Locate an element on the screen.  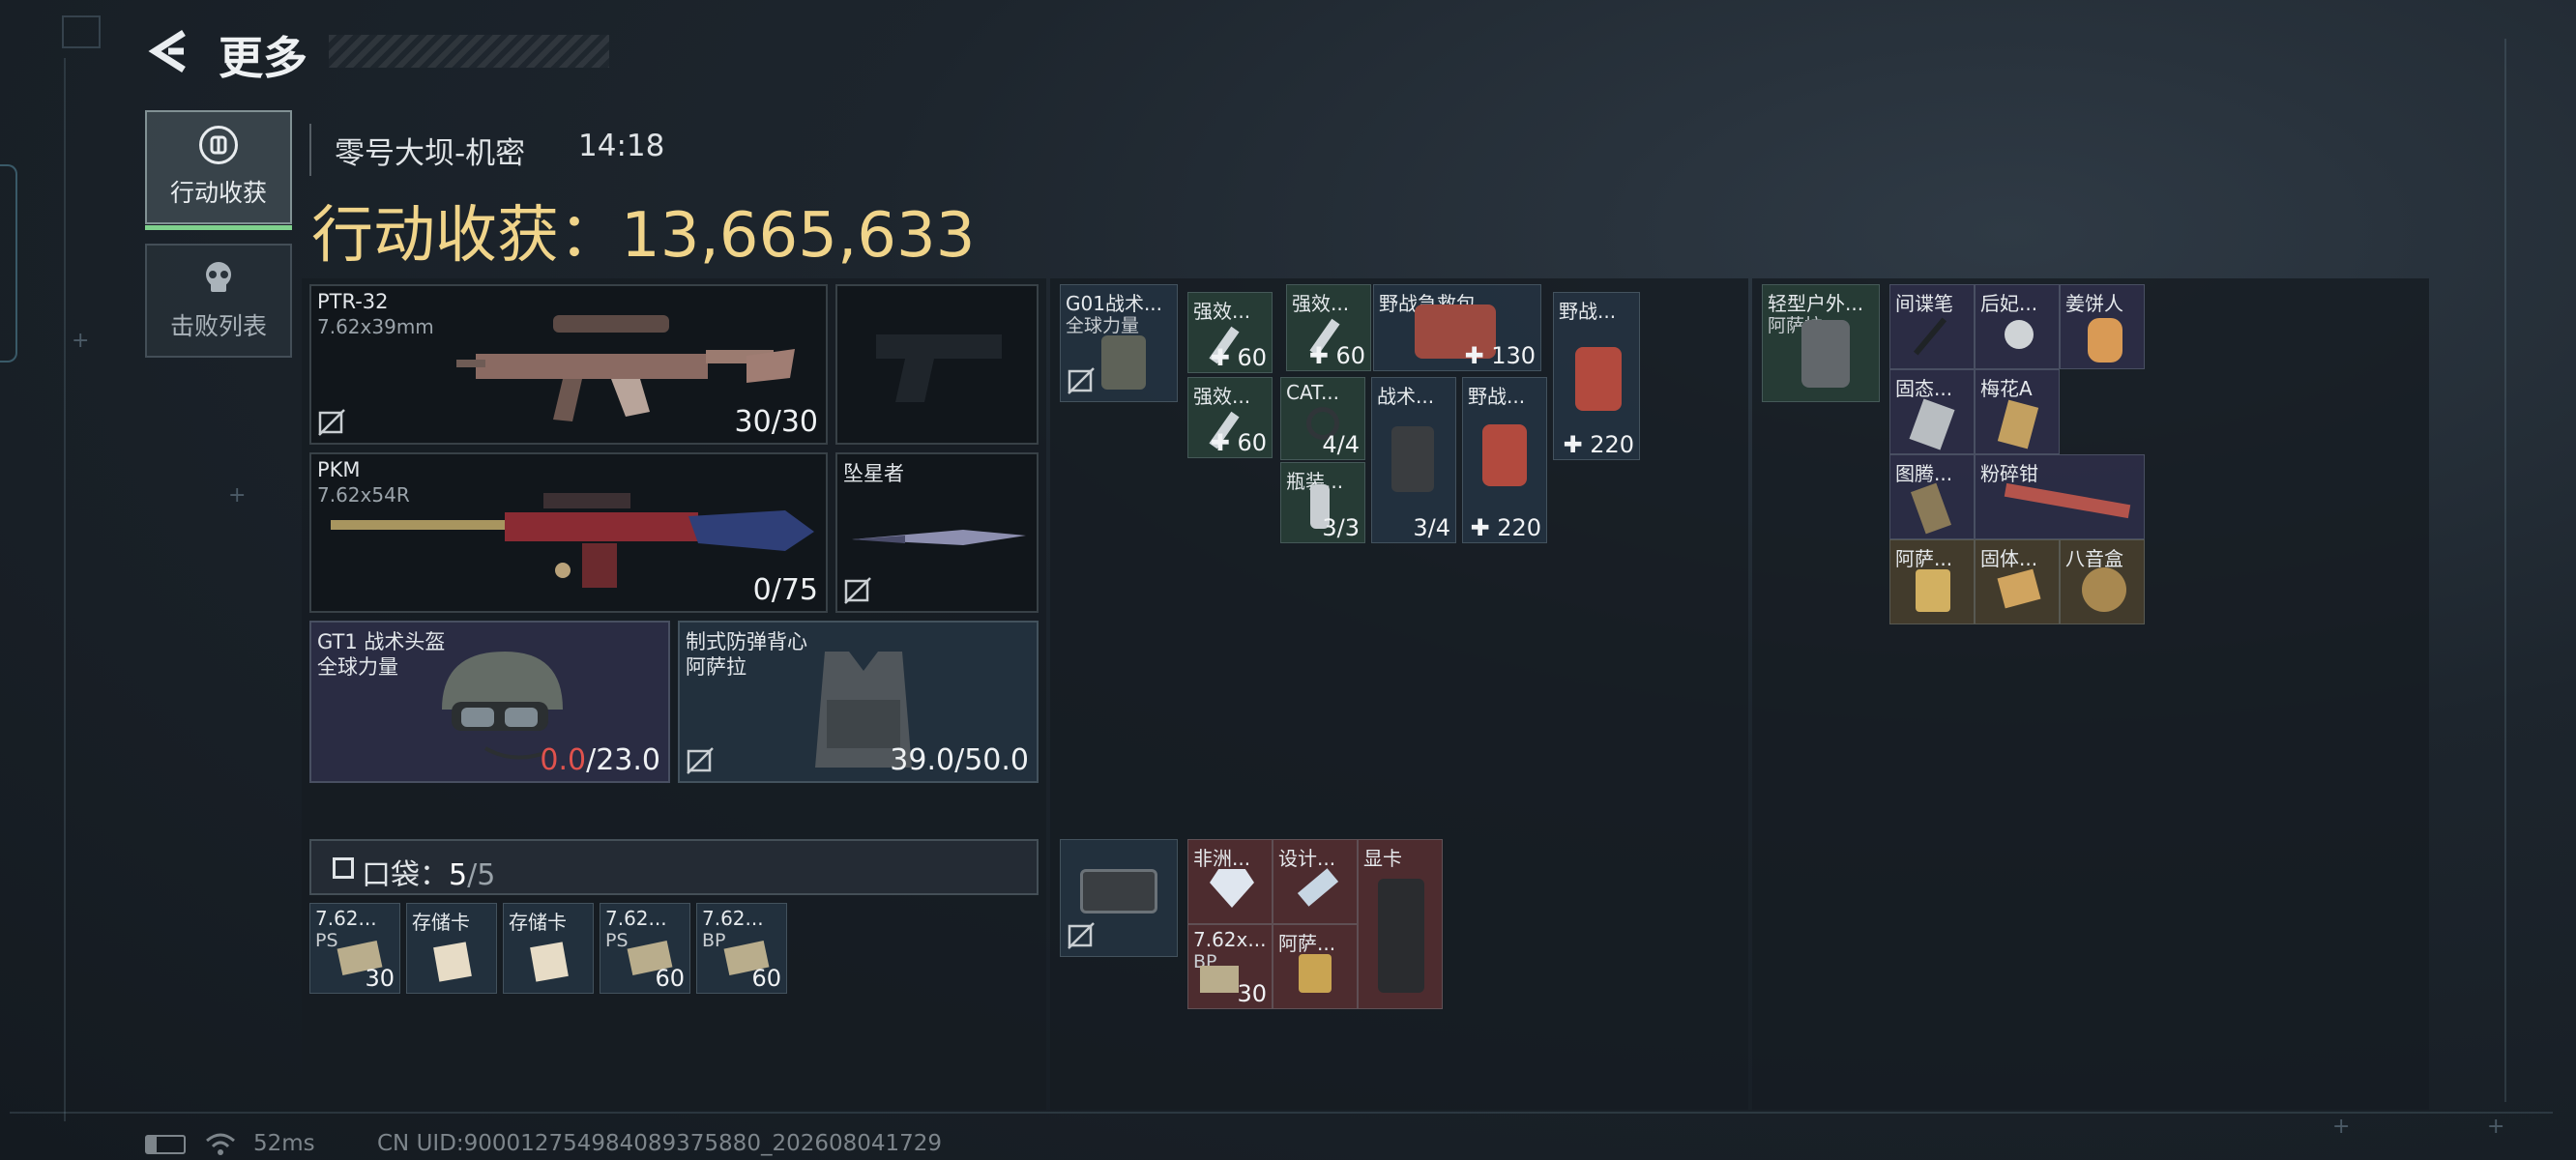
blueprint-icon is located at coordinates (1318, 887).